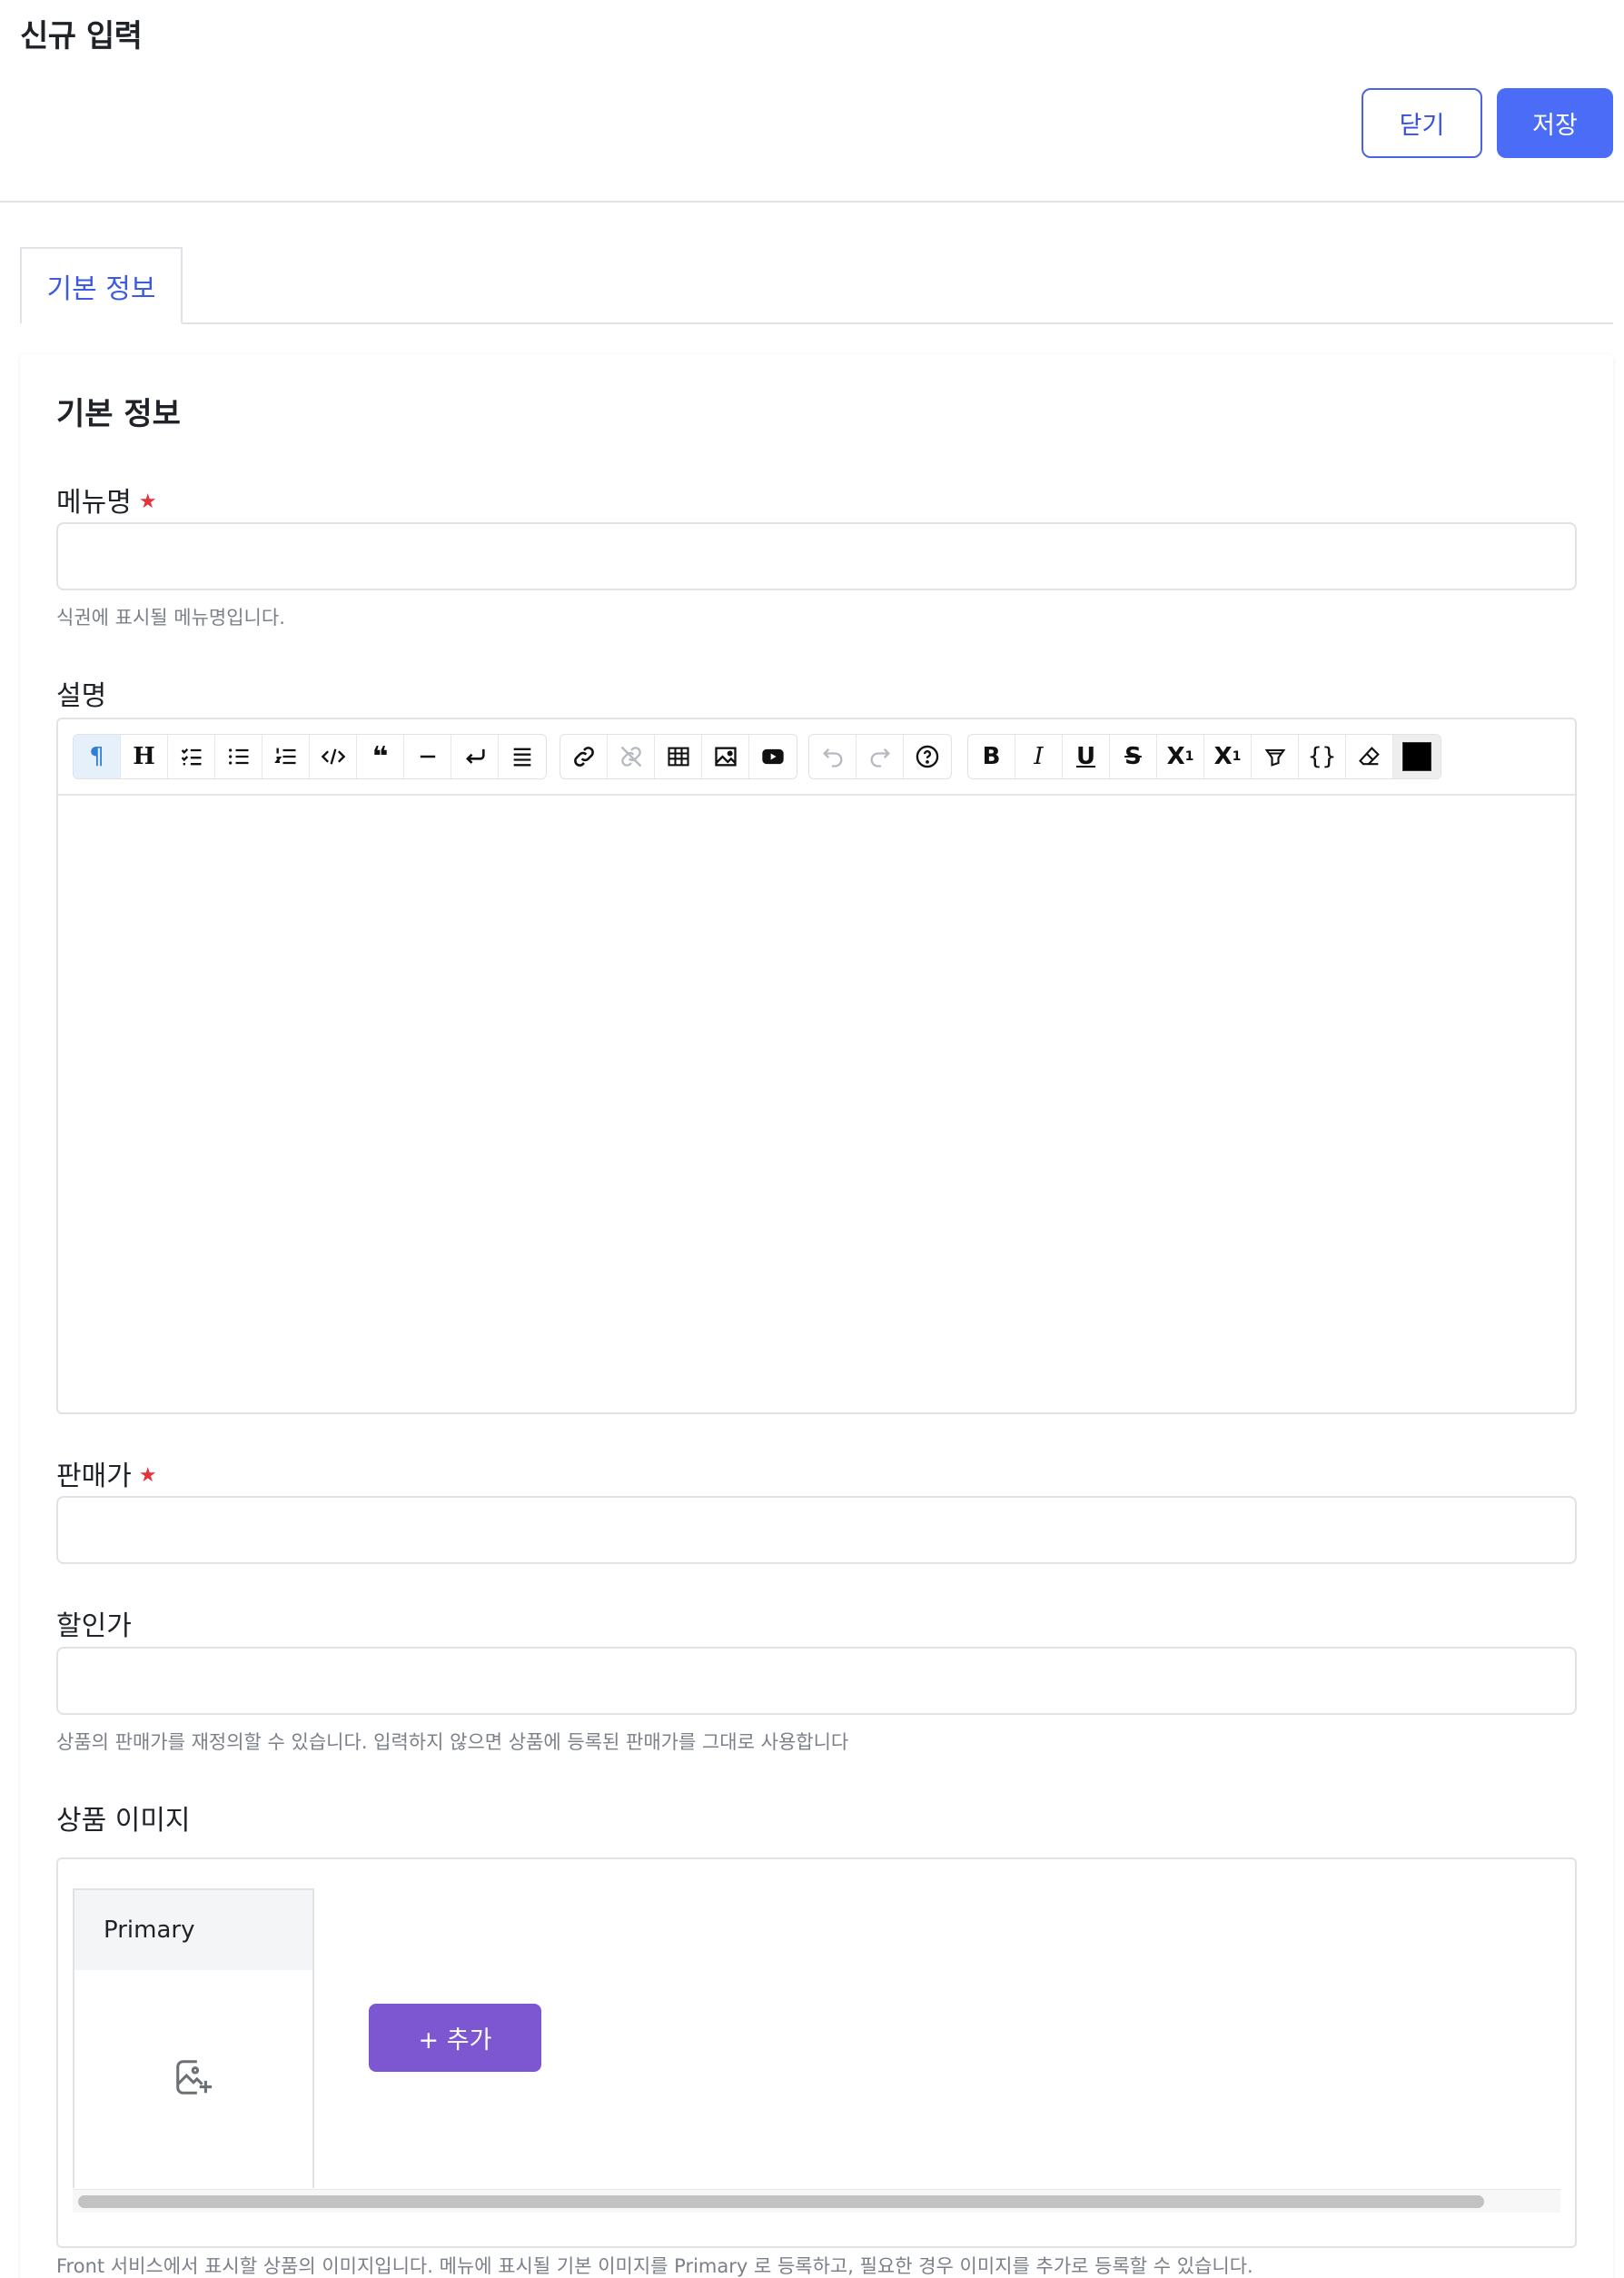 Image resolution: width=1624 pixels, height=2278 pixels. I want to click on eraser-icon, so click(1369, 756).